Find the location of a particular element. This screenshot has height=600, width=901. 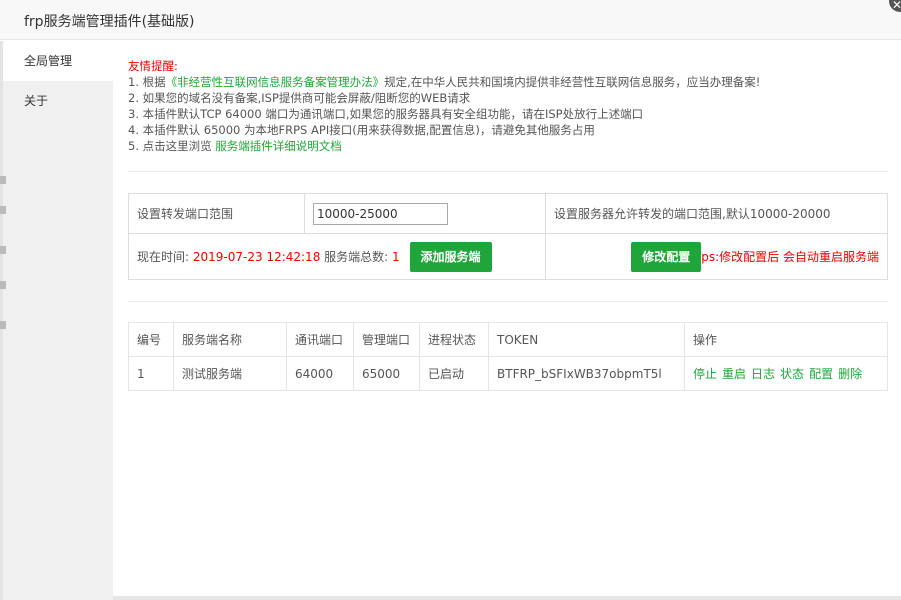

column-header-mgmt-port: 管理端口 is located at coordinates (386, 339).